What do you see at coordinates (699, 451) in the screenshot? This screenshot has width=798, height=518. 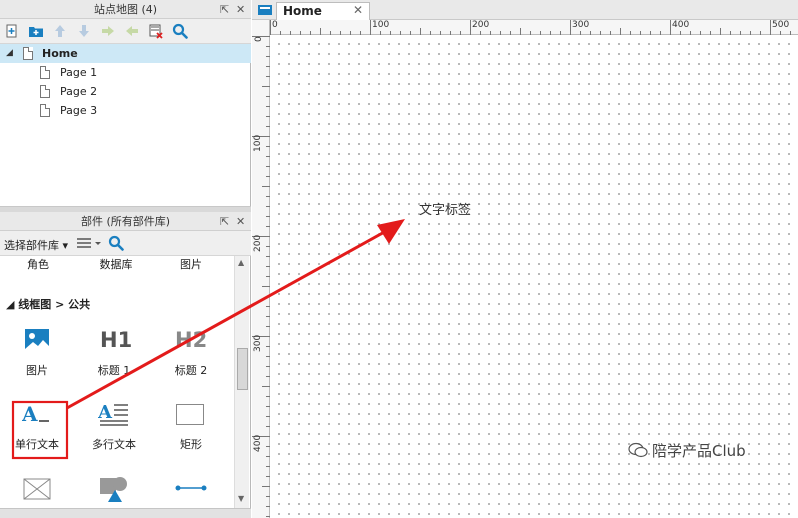 I see `watermark-text: 陪学产品Club` at bounding box center [699, 451].